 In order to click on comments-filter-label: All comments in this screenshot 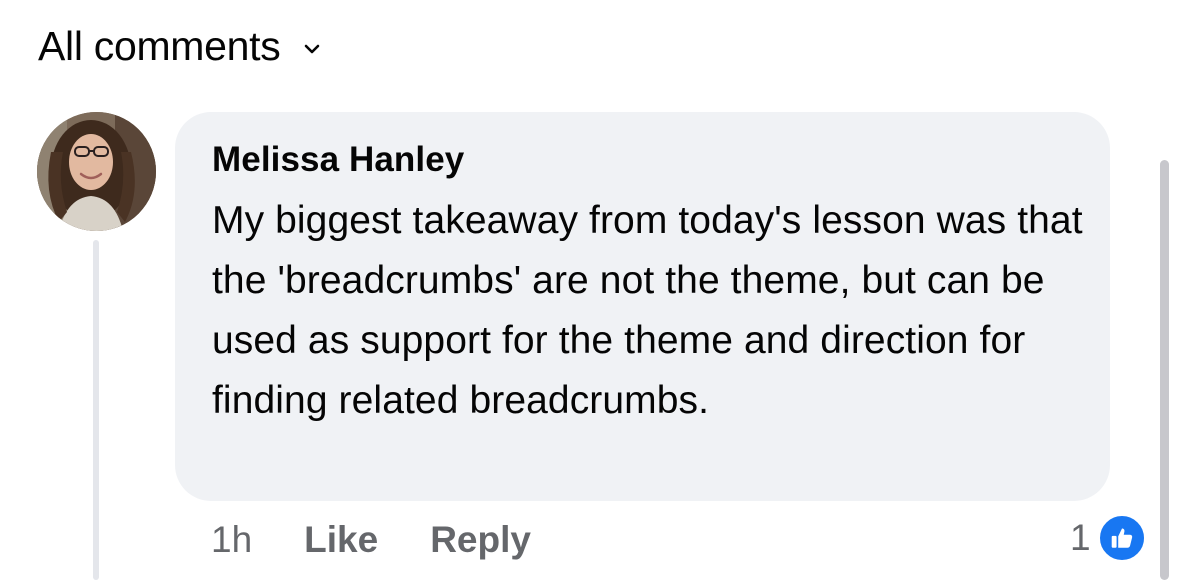, I will do `click(159, 46)`.